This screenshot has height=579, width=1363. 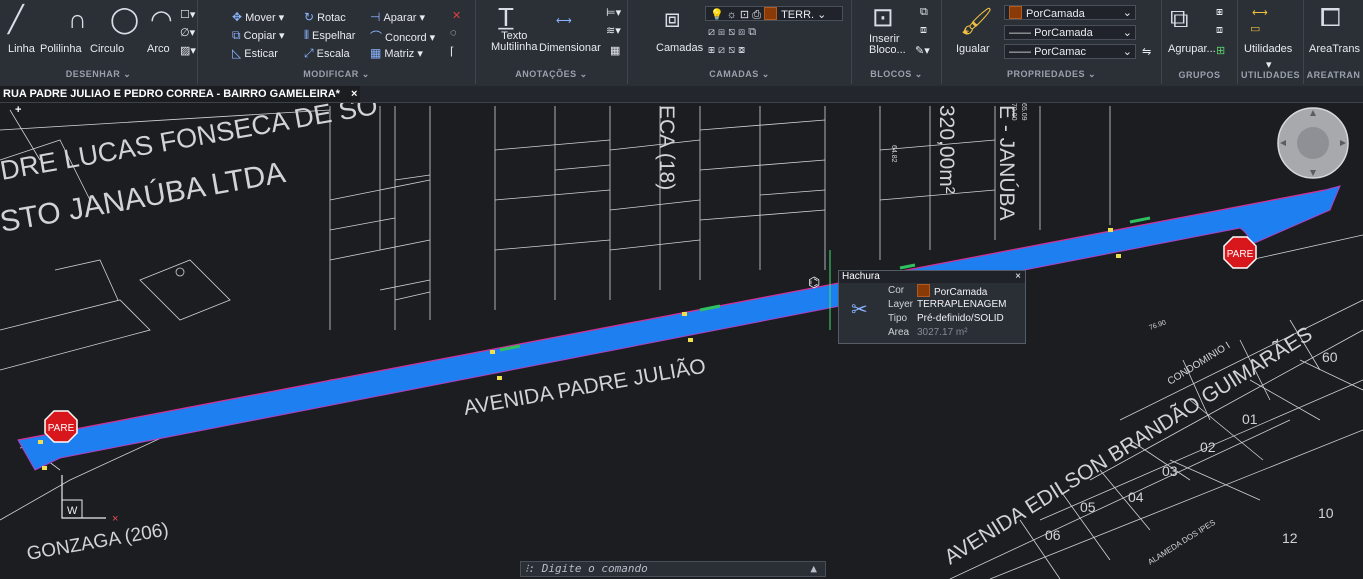 I want to click on linha-button: Linha, so click(x=21, y=49).